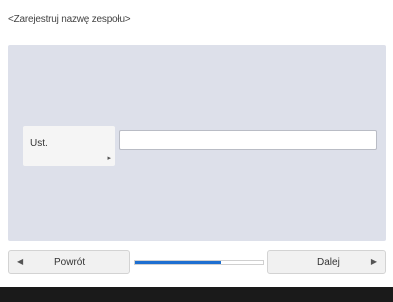 This screenshot has height=302, width=393. I want to click on next-label: Dalej, so click(328, 262).